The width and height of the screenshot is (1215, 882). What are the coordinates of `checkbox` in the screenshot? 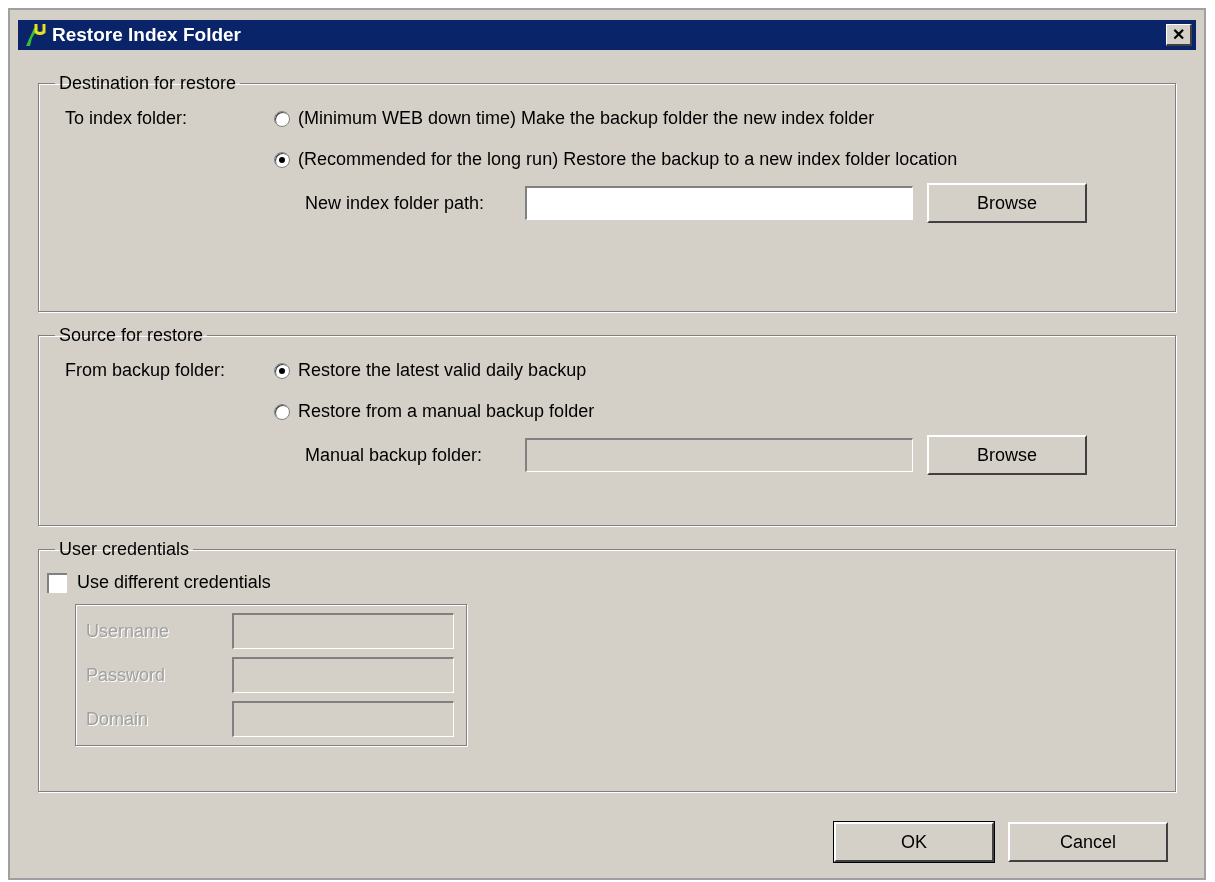 It's located at (57, 582).